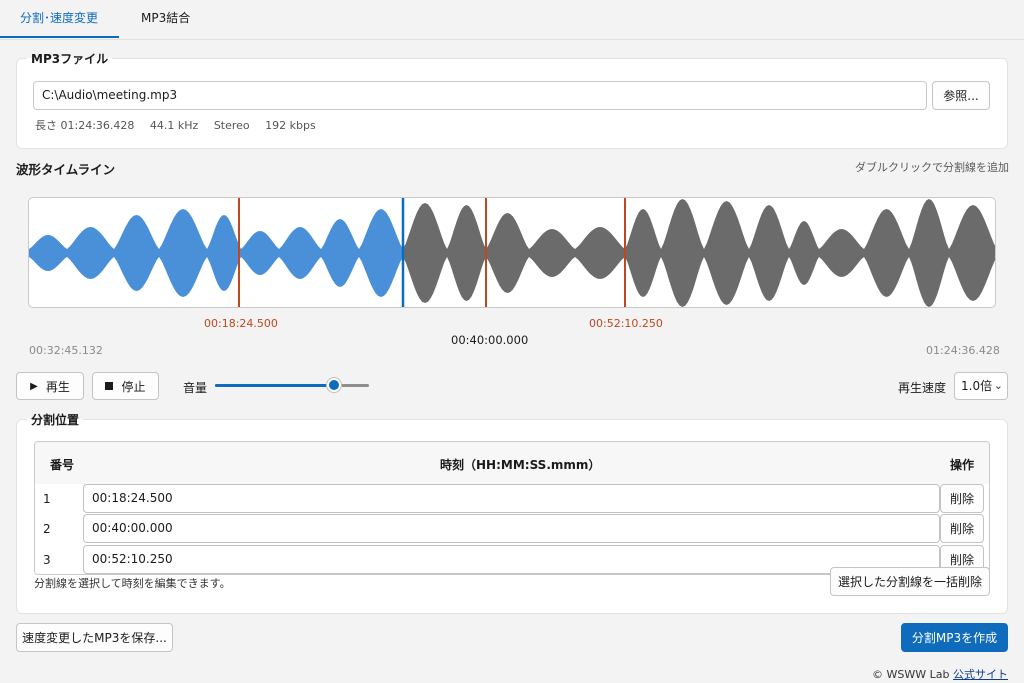 The width and height of the screenshot is (1024, 683). Describe the element at coordinates (174, 125) in the screenshot. I see `file-sample-rate: 44.1 kHz` at that location.